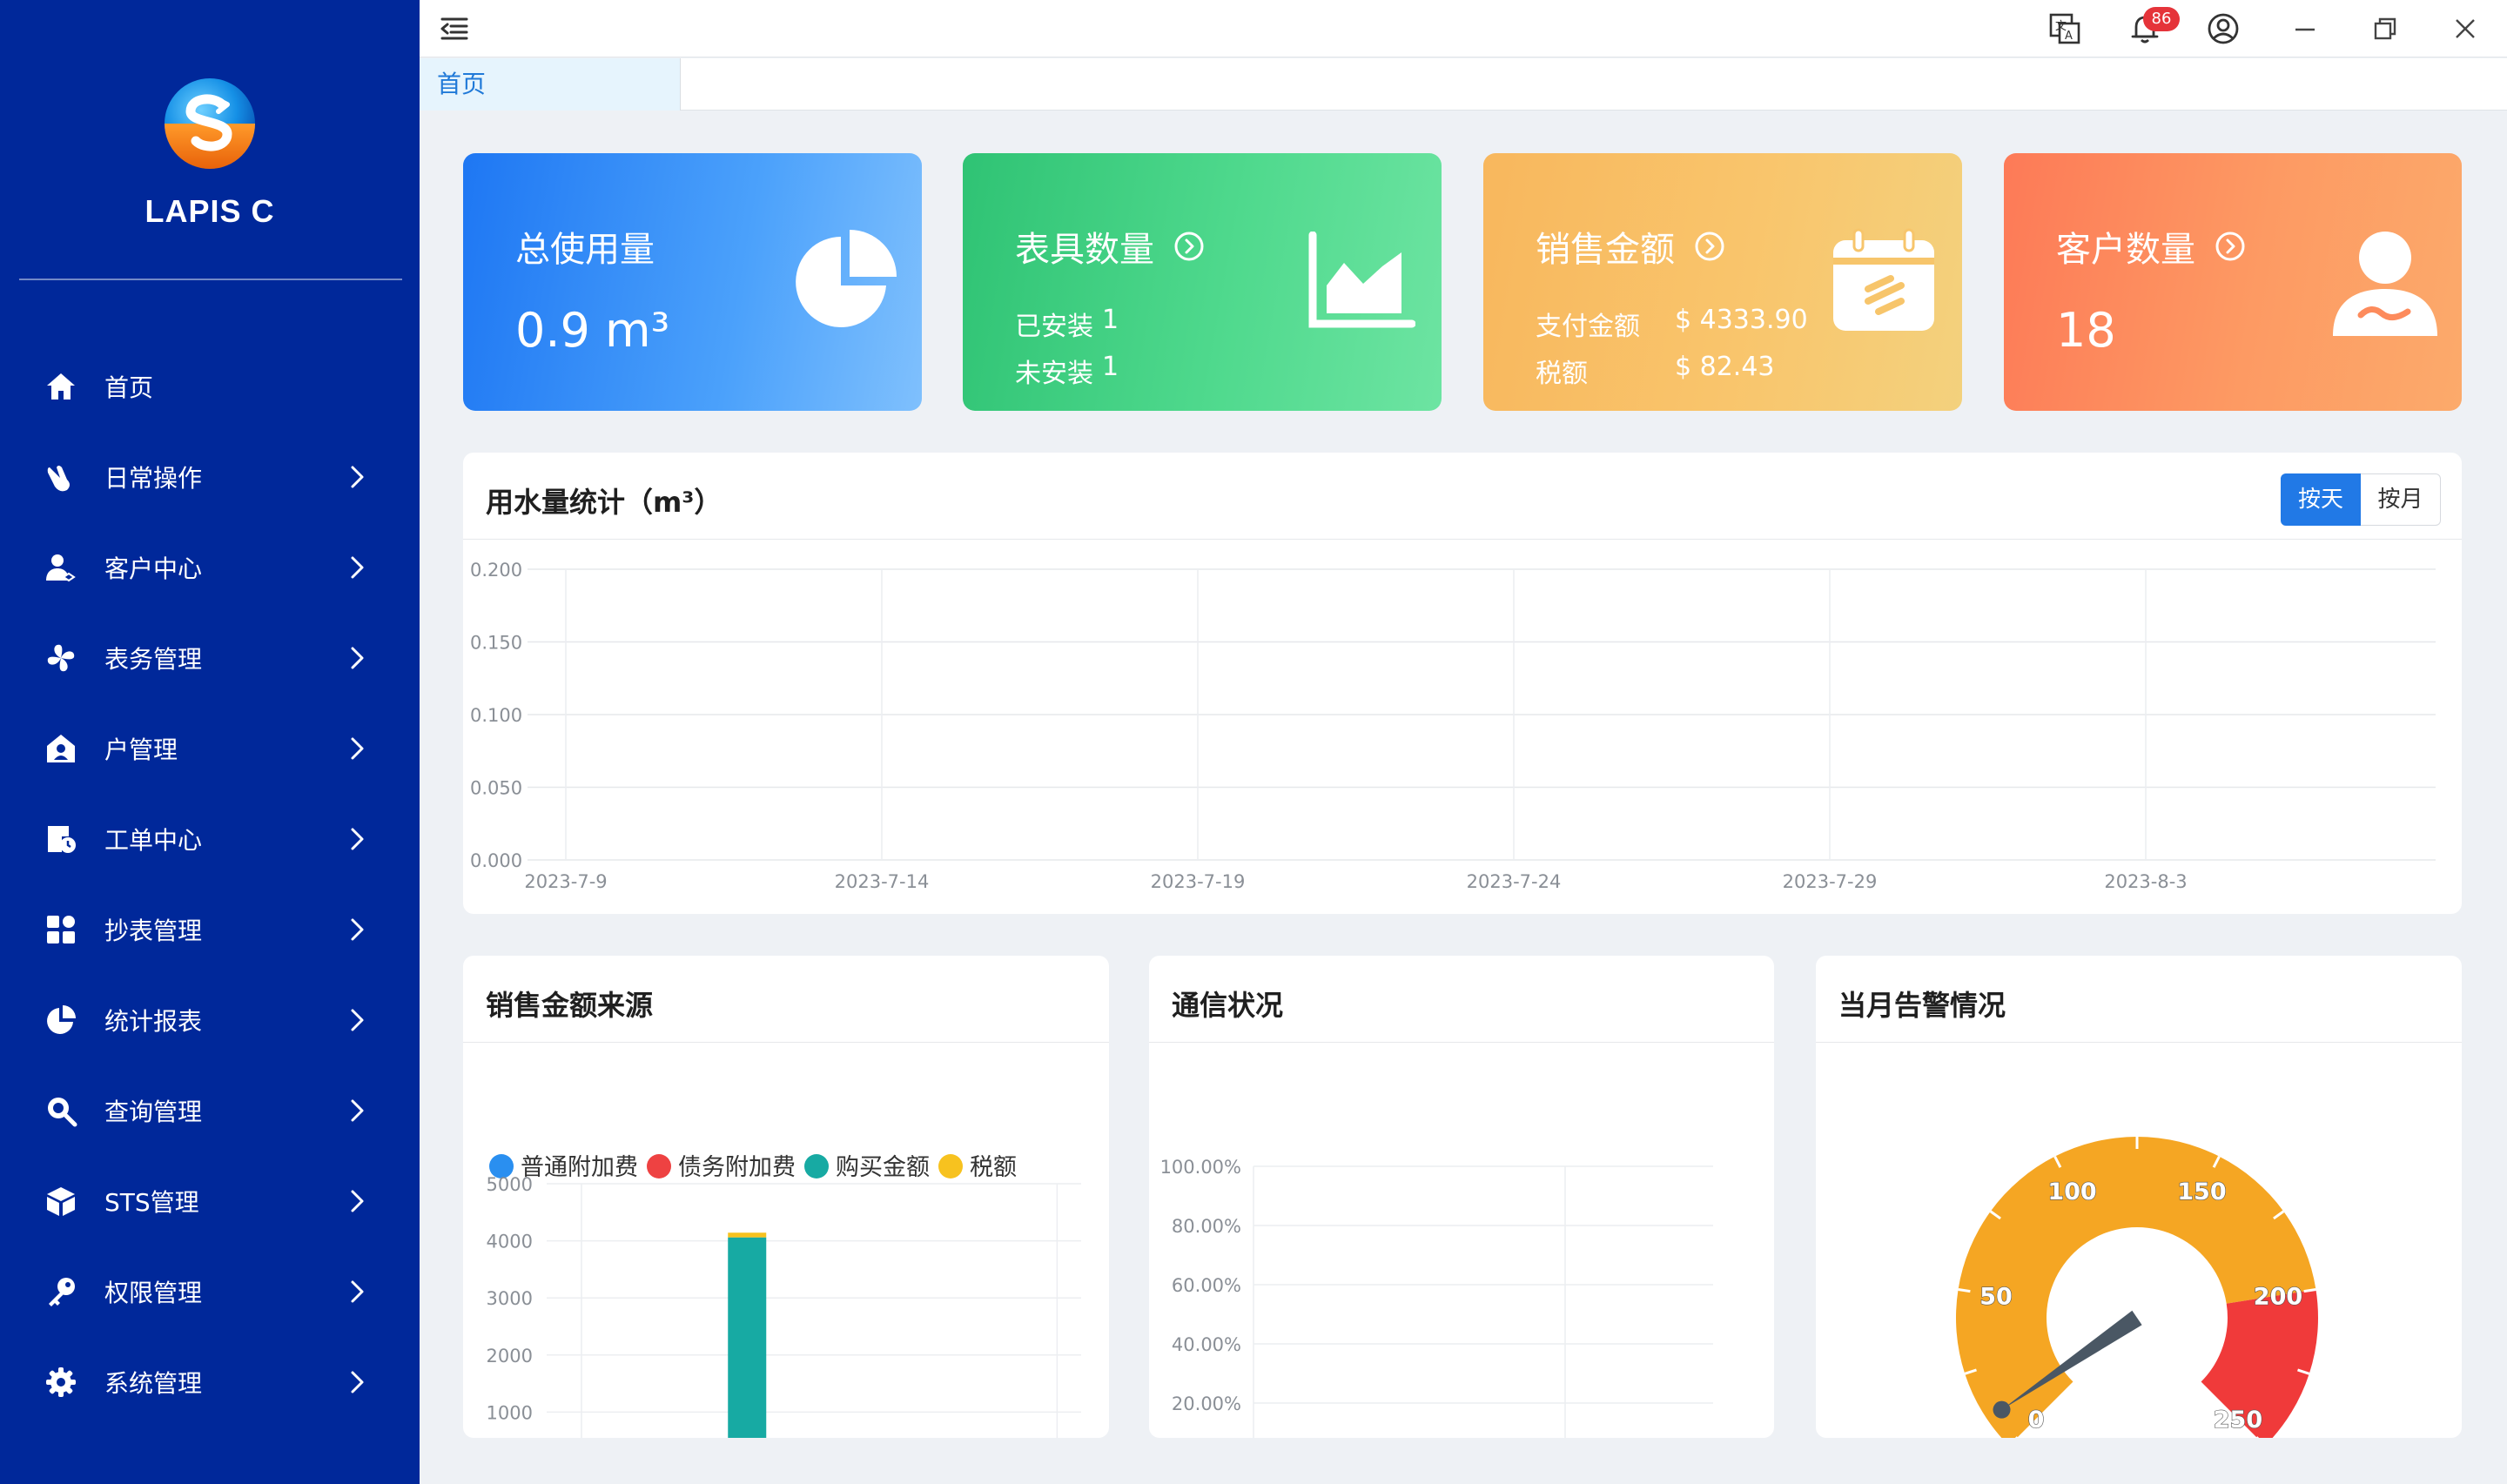  What do you see at coordinates (1206, 1404) in the screenshot?
I see `y-tick-label: 20.00%` at bounding box center [1206, 1404].